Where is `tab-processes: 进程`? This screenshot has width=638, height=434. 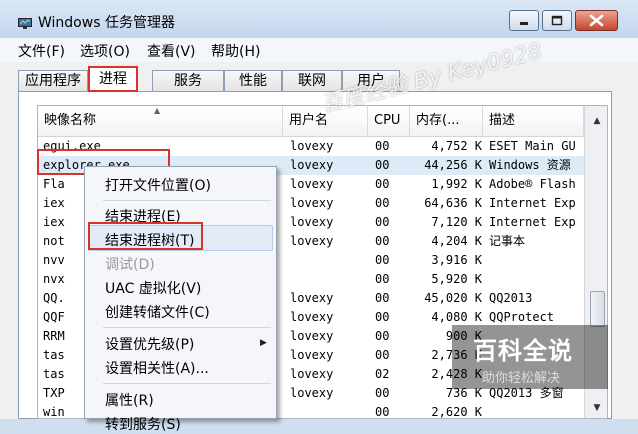 tab-processes: 进程 is located at coordinates (113, 79).